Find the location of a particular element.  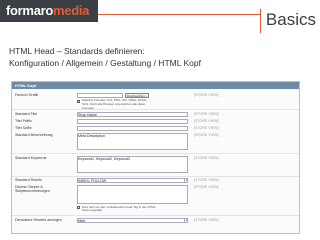

panel-header: HTML Kopf is located at coordinates (155, 85).